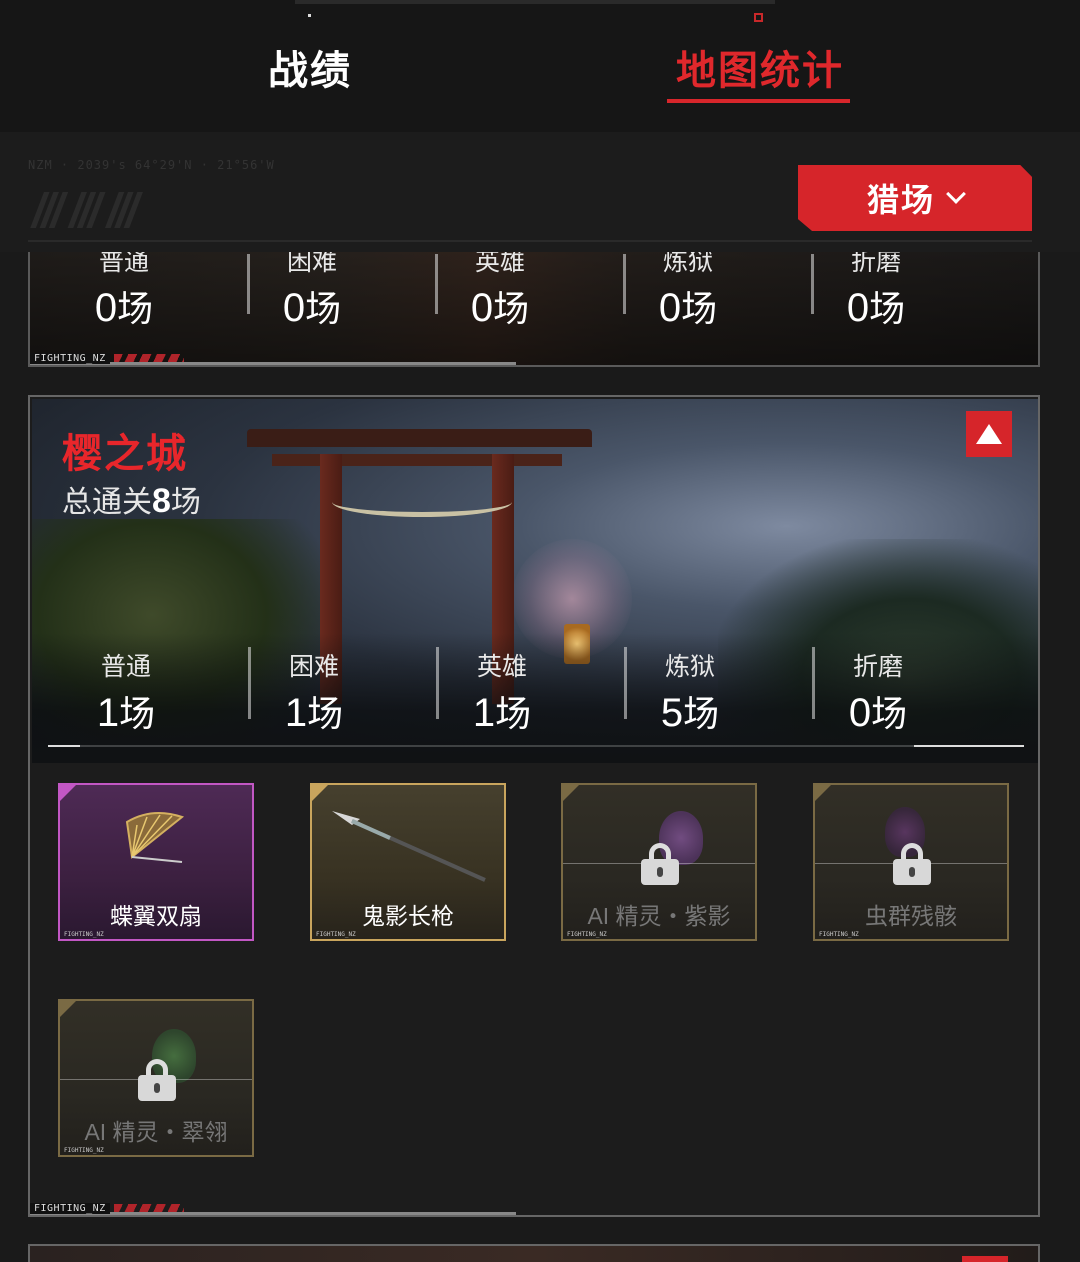 Image resolution: width=1080 pixels, height=1262 pixels. I want to click on tab-map-stats: 地图统计, so click(760, 67).